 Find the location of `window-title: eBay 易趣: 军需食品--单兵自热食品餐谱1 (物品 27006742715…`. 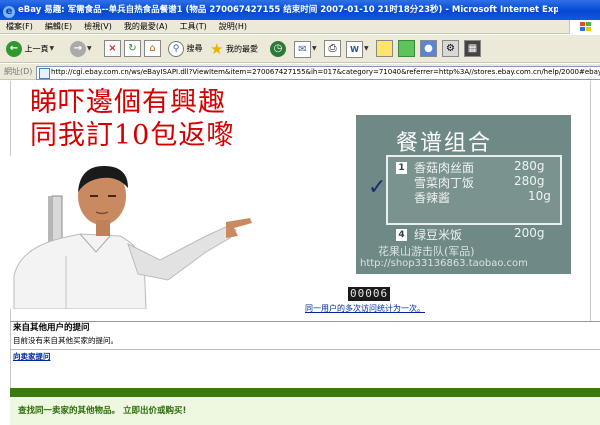

window-title: eBay 易趣: 军需食品--单兵自热食品餐谱1 (物品 27006742715… is located at coordinates (288, 10).